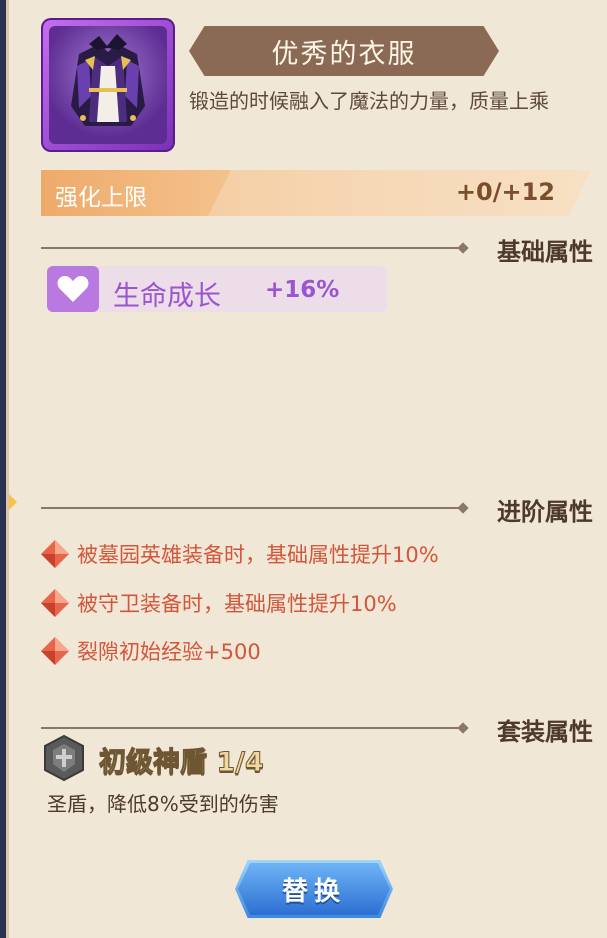 This screenshot has height=938, width=607. What do you see at coordinates (545, 512) in the screenshot?
I see `advanced-attributes-title: 进阶属性` at bounding box center [545, 512].